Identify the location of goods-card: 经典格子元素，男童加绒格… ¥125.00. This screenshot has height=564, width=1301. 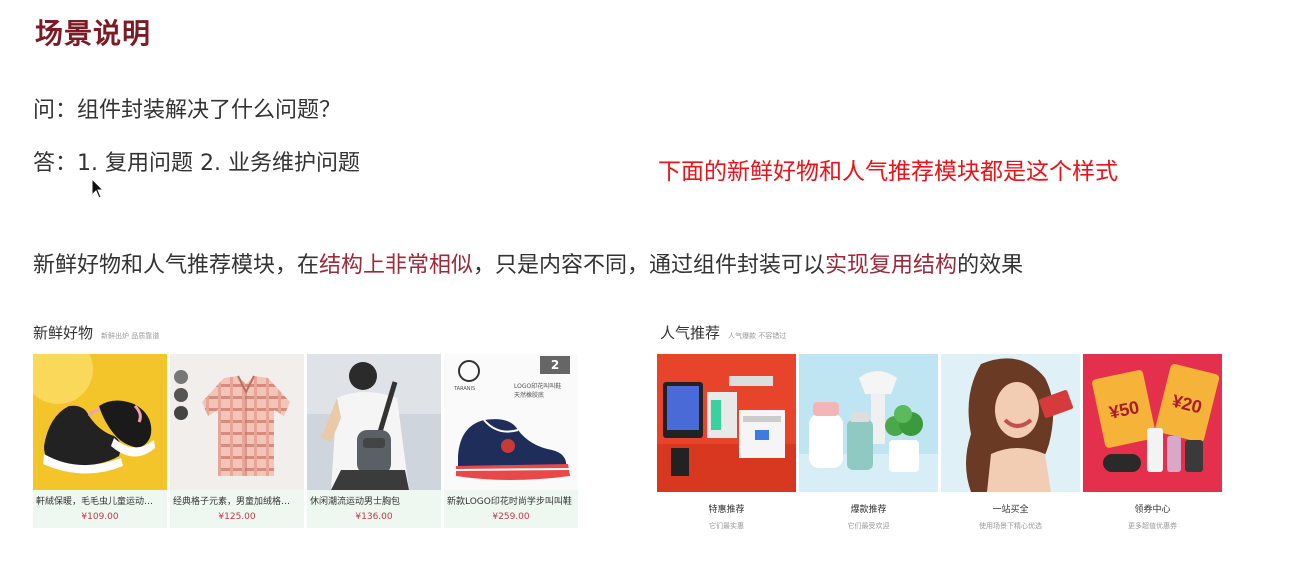
(237, 441).